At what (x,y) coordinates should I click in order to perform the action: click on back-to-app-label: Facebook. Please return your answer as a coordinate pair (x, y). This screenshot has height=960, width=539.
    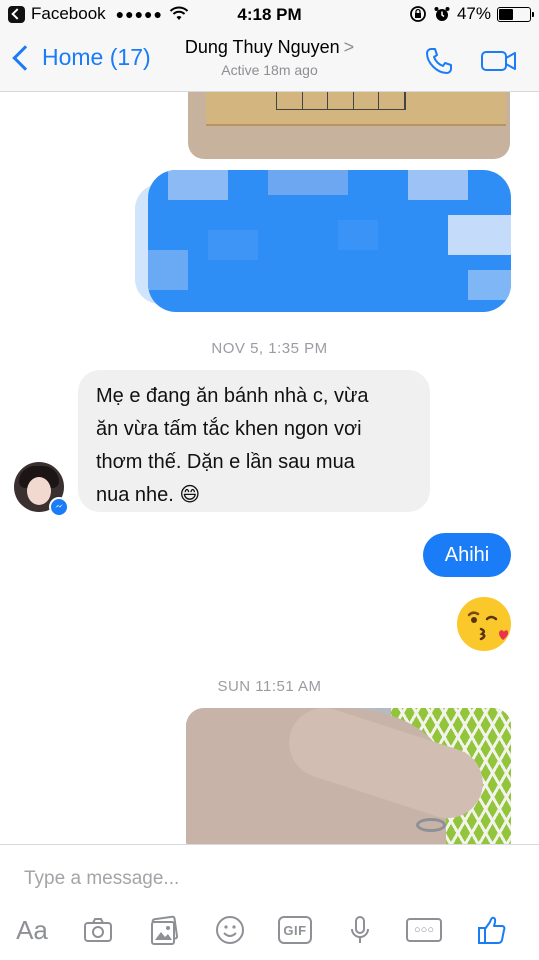
    Looking at the image, I should click on (68, 14).